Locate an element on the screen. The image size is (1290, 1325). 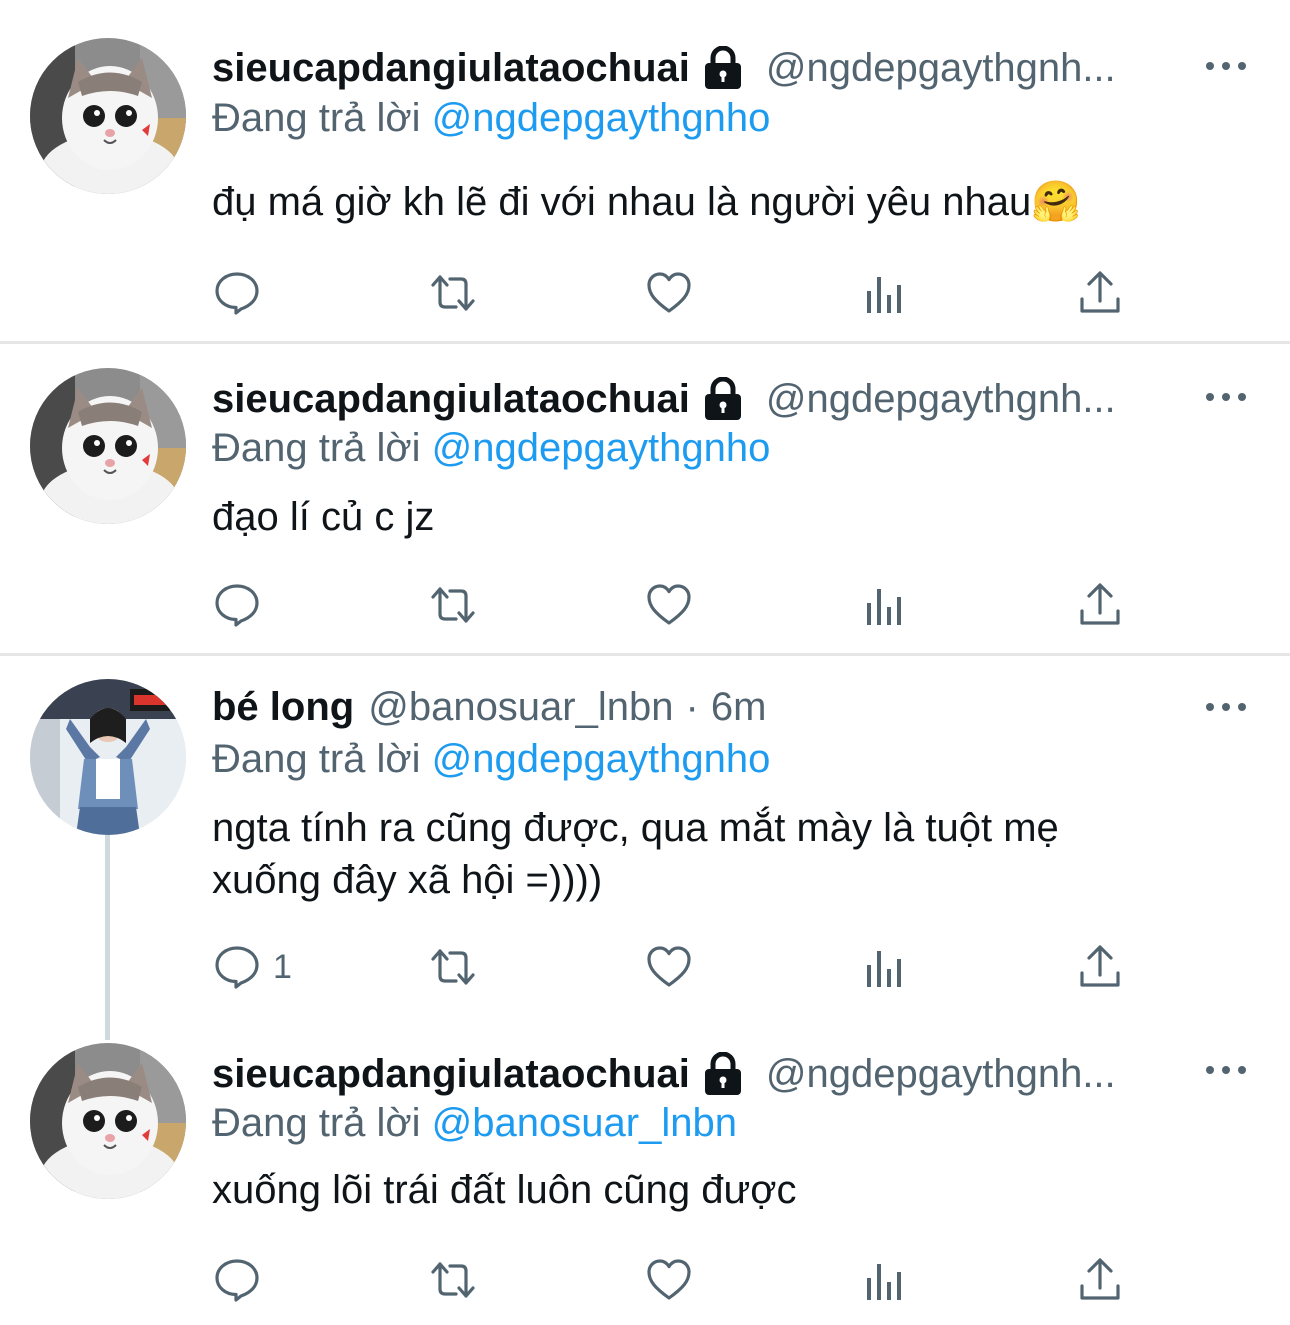
person-photo is located at coordinates (108, 757).